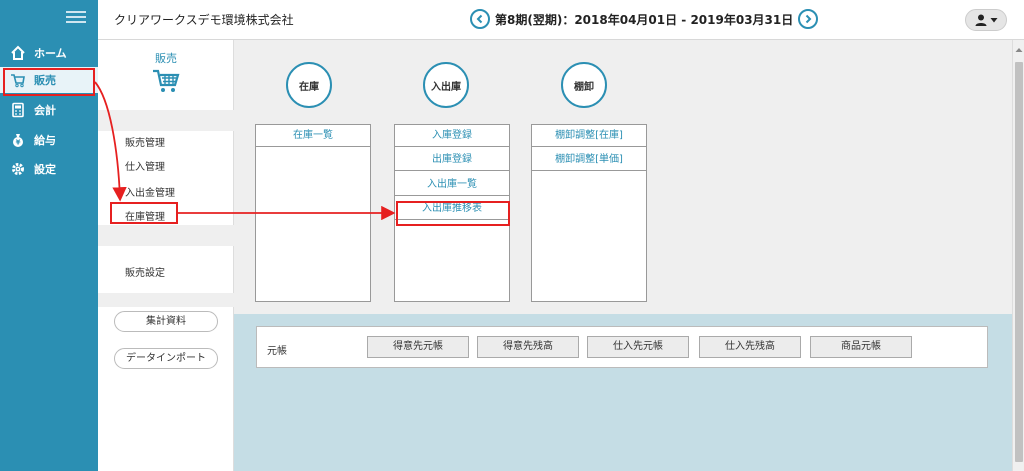 This screenshot has height=471, width=1024. What do you see at coordinates (166, 358) in the screenshot?
I see `data-import-button: データインポート` at bounding box center [166, 358].